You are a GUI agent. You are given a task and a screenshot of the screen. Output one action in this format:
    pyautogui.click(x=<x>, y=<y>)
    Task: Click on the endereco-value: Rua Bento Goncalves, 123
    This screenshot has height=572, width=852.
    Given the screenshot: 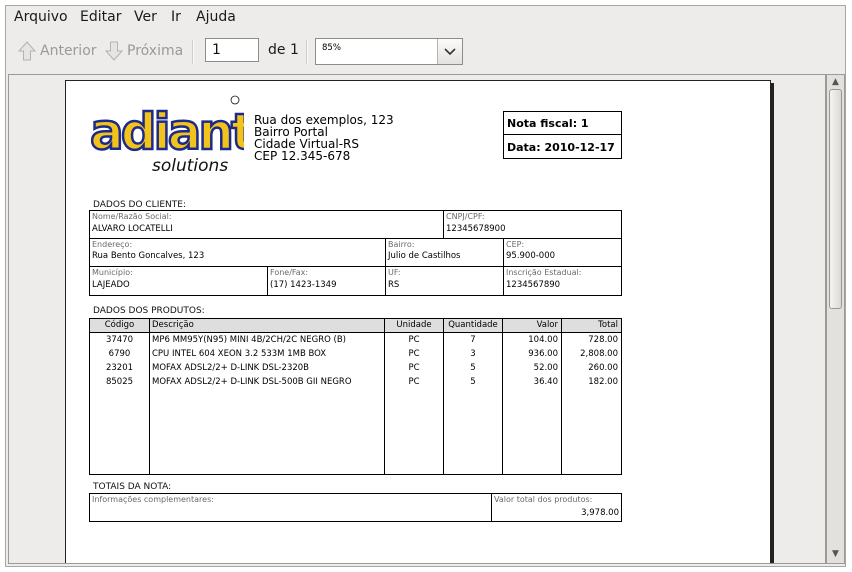 What is the action you would take?
    pyautogui.click(x=148, y=256)
    